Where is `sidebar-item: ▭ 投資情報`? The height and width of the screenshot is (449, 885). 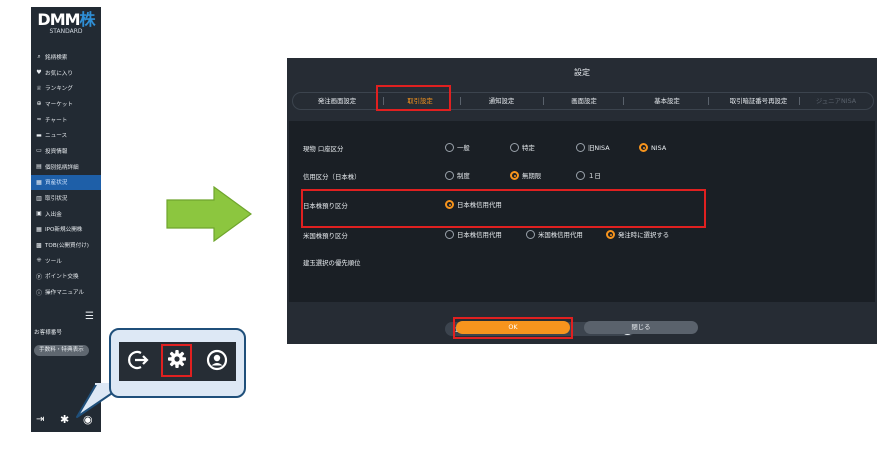
sidebar-item: ▭ 投資情報 is located at coordinates (66, 151).